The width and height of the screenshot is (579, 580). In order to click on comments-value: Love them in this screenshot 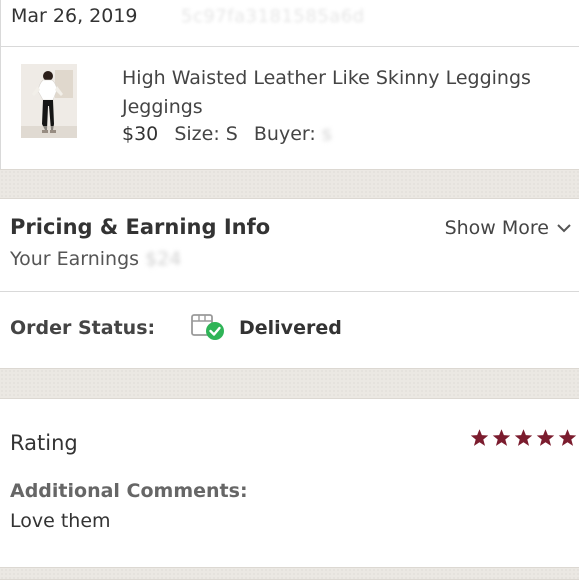, I will do `click(60, 521)`.